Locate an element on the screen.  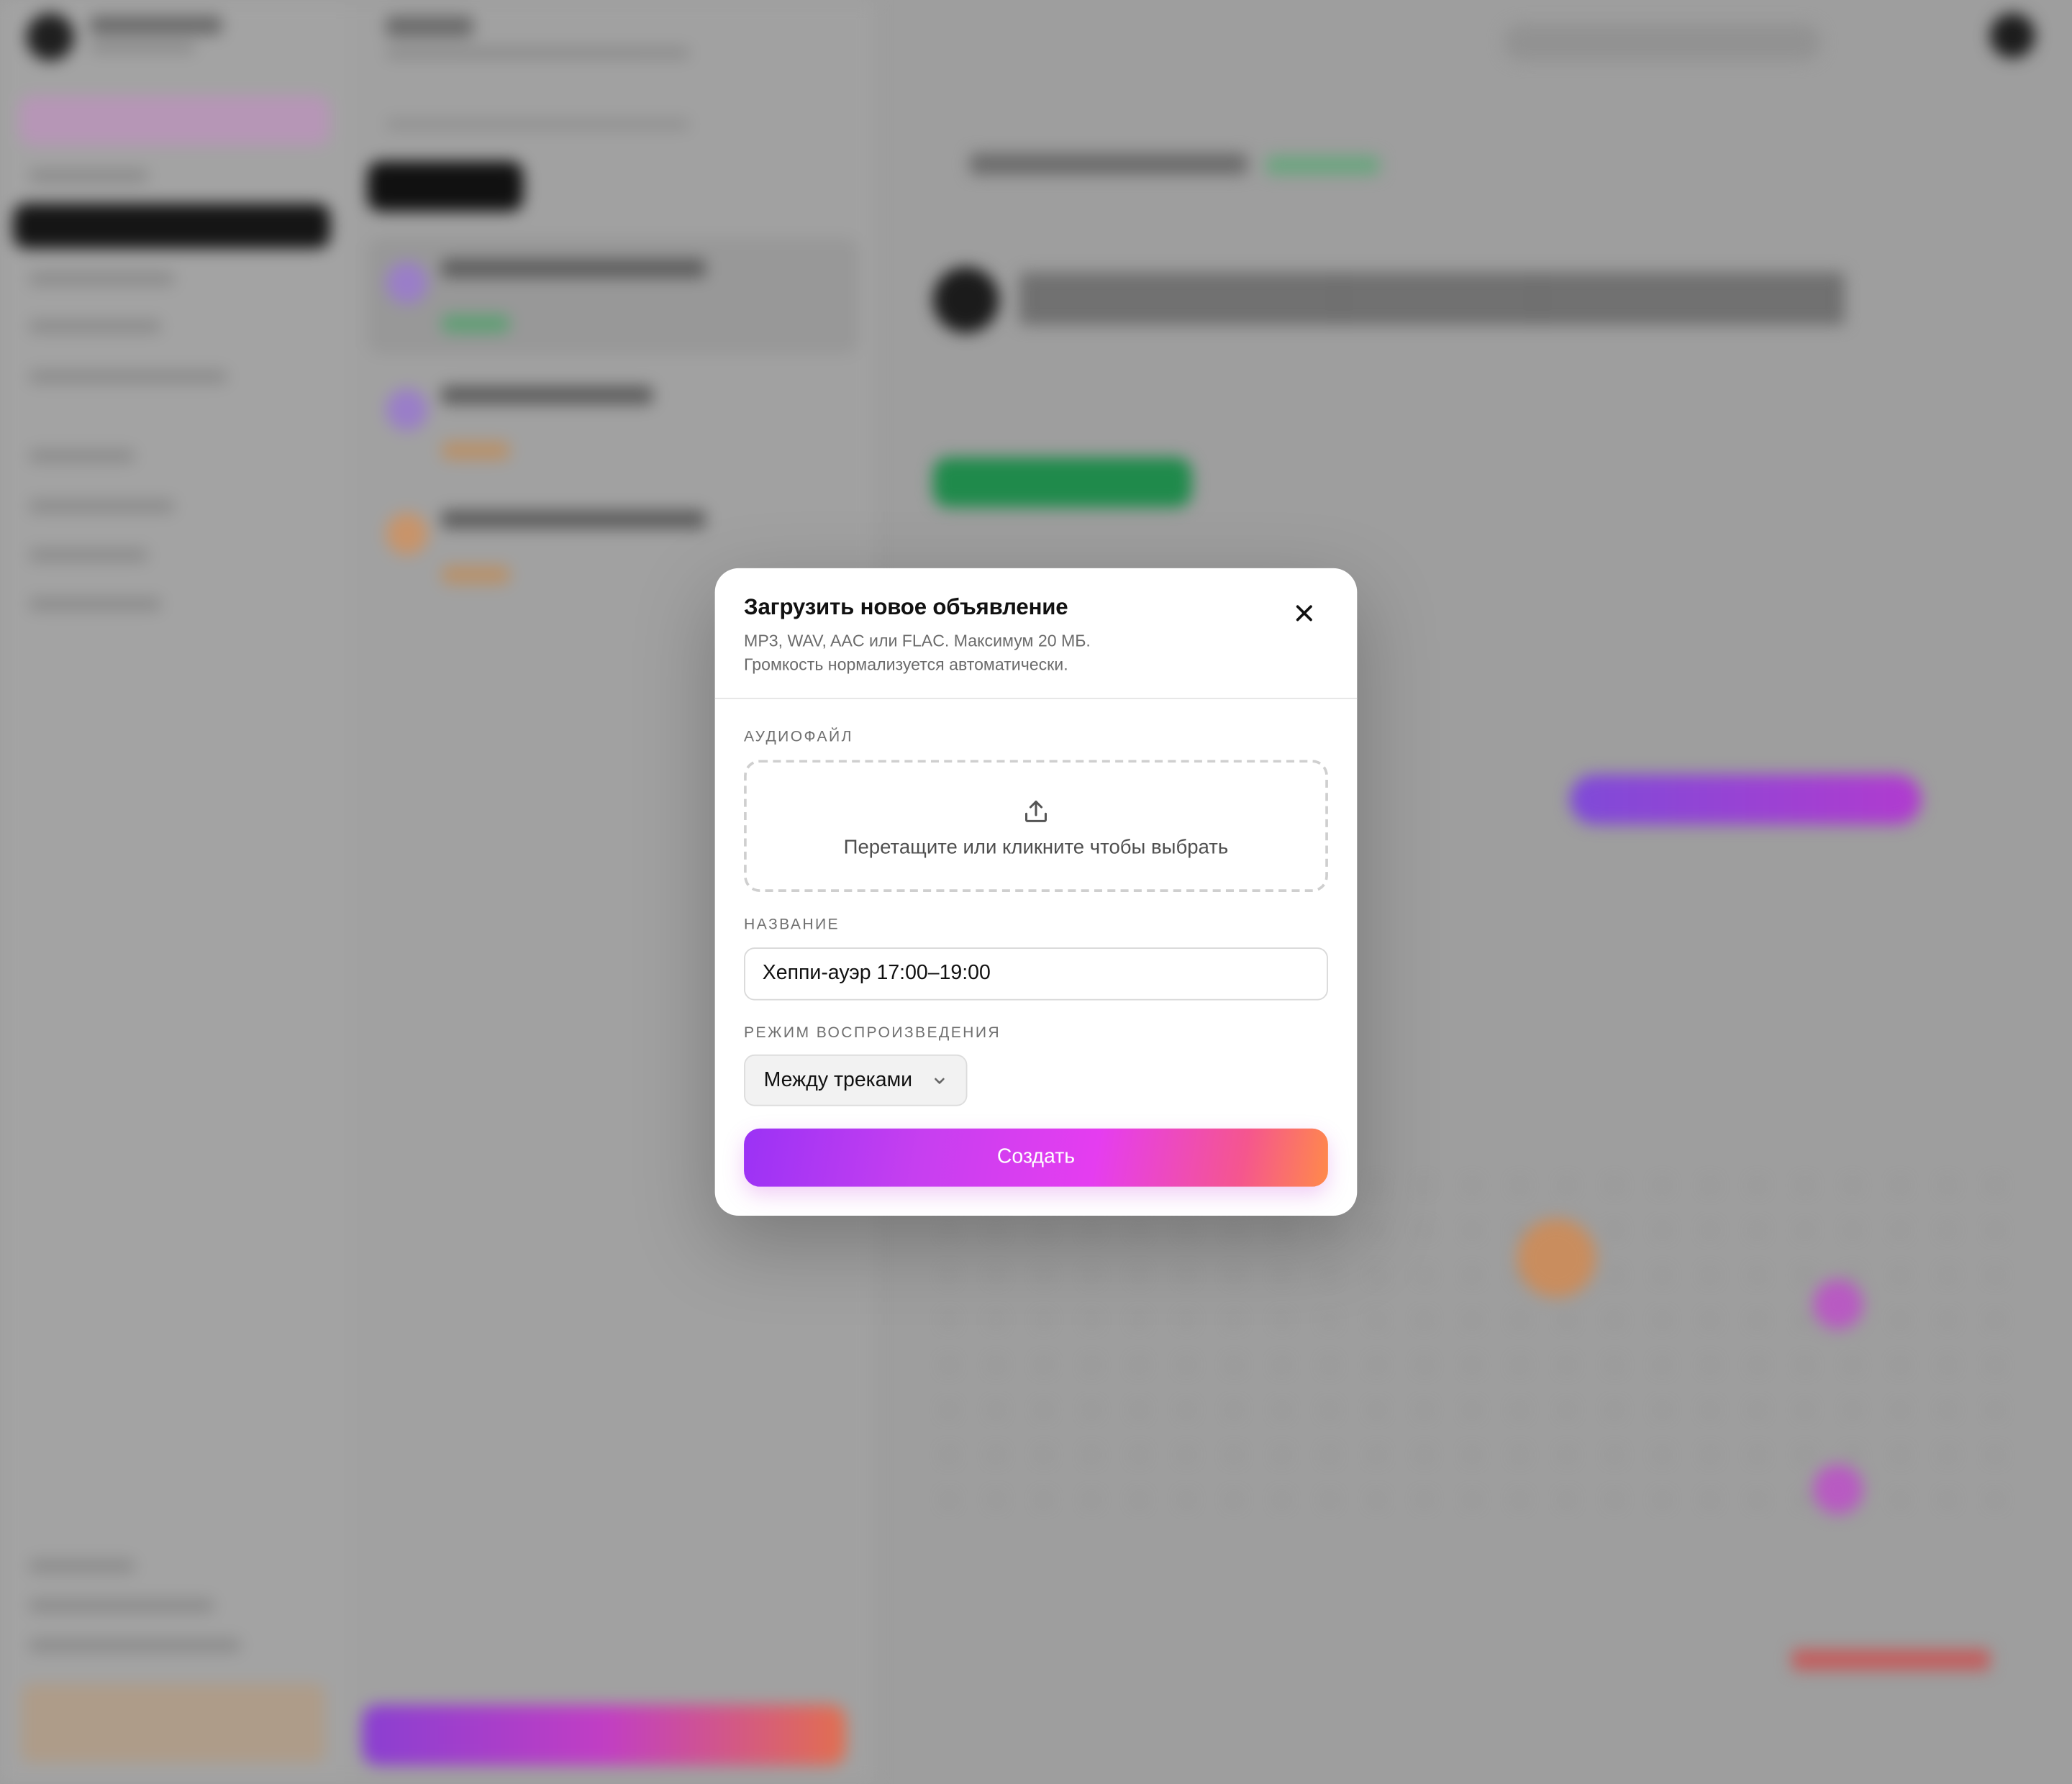
create-button: Создать is located at coordinates (1036, 1157).